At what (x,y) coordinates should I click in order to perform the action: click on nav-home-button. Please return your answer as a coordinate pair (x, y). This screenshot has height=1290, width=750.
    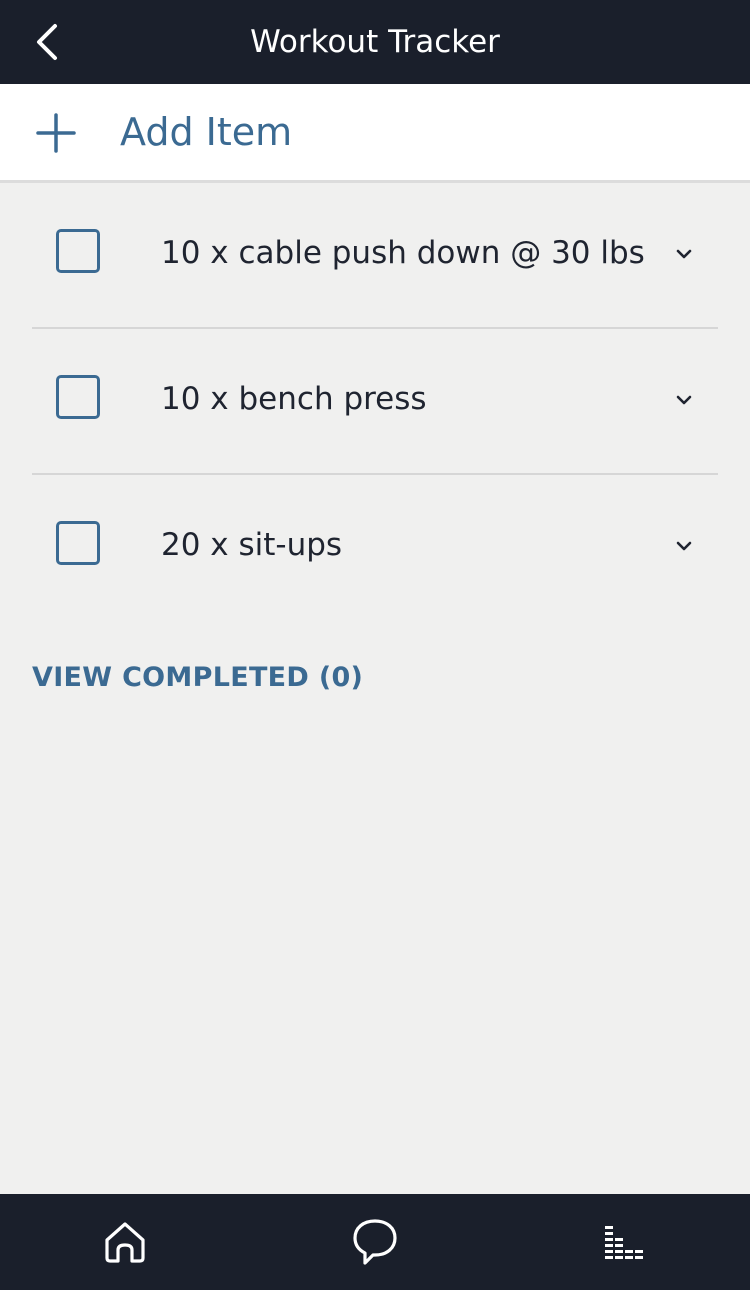
    Looking at the image, I should click on (125, 1242).